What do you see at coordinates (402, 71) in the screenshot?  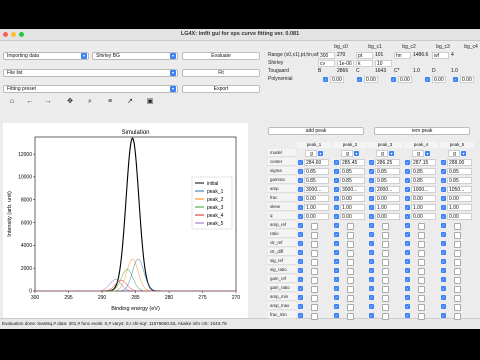 I see `bg-cell: C*` at bounding box center [402, 71].